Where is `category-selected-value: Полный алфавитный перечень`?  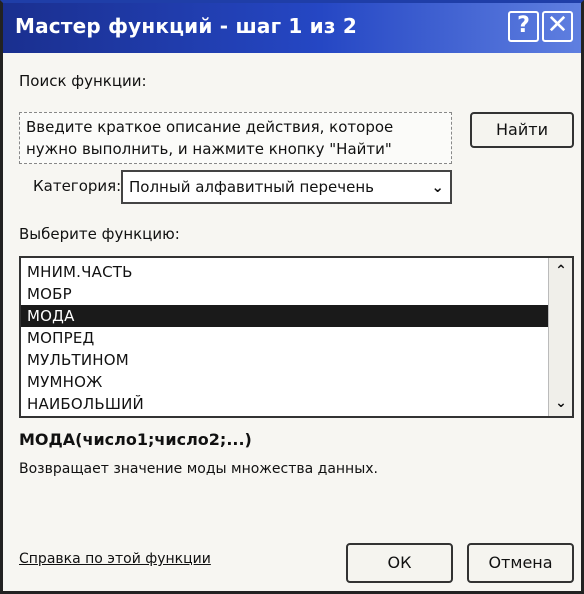
category-selected-value: Полный алфавитный перечень is located at coordinates (252, 187).